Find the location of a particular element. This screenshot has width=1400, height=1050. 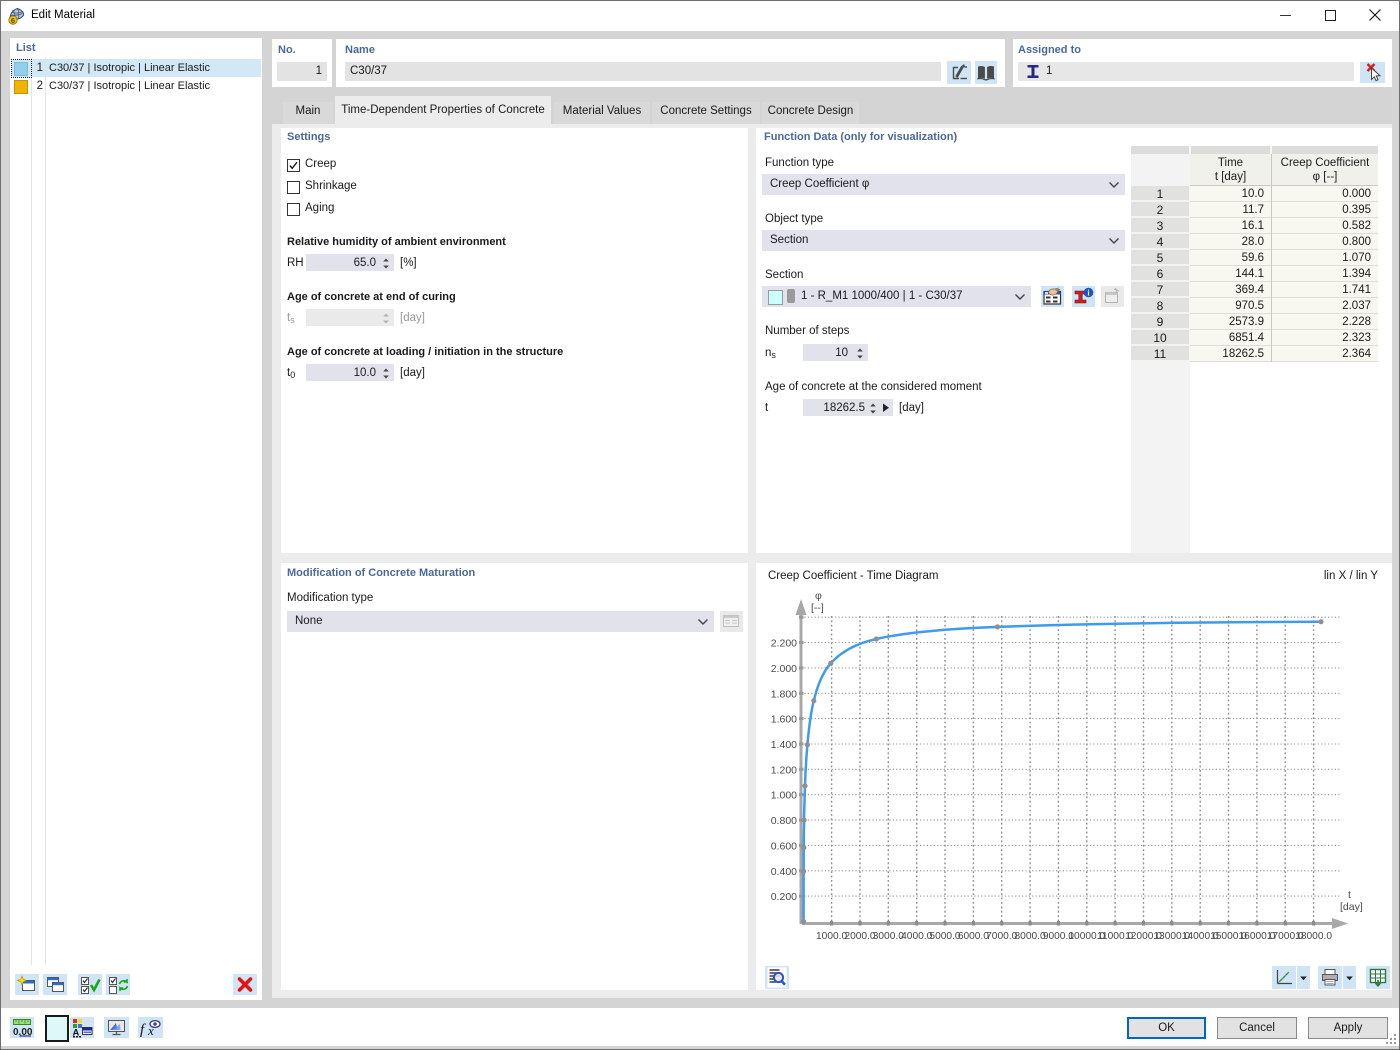

svg-text: 8000.0 is located at coordinates (1030, 936).